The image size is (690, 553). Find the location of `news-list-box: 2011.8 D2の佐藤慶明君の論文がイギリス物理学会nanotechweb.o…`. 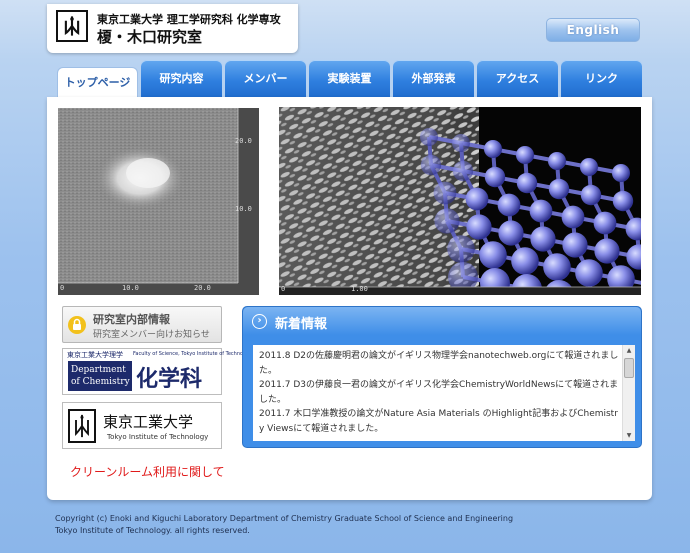

news-list-box: 2011.8 D2の佐藤慶明君の論文がイギリス物理学会nanotechweb.o… is located at coordinates (444, 393).